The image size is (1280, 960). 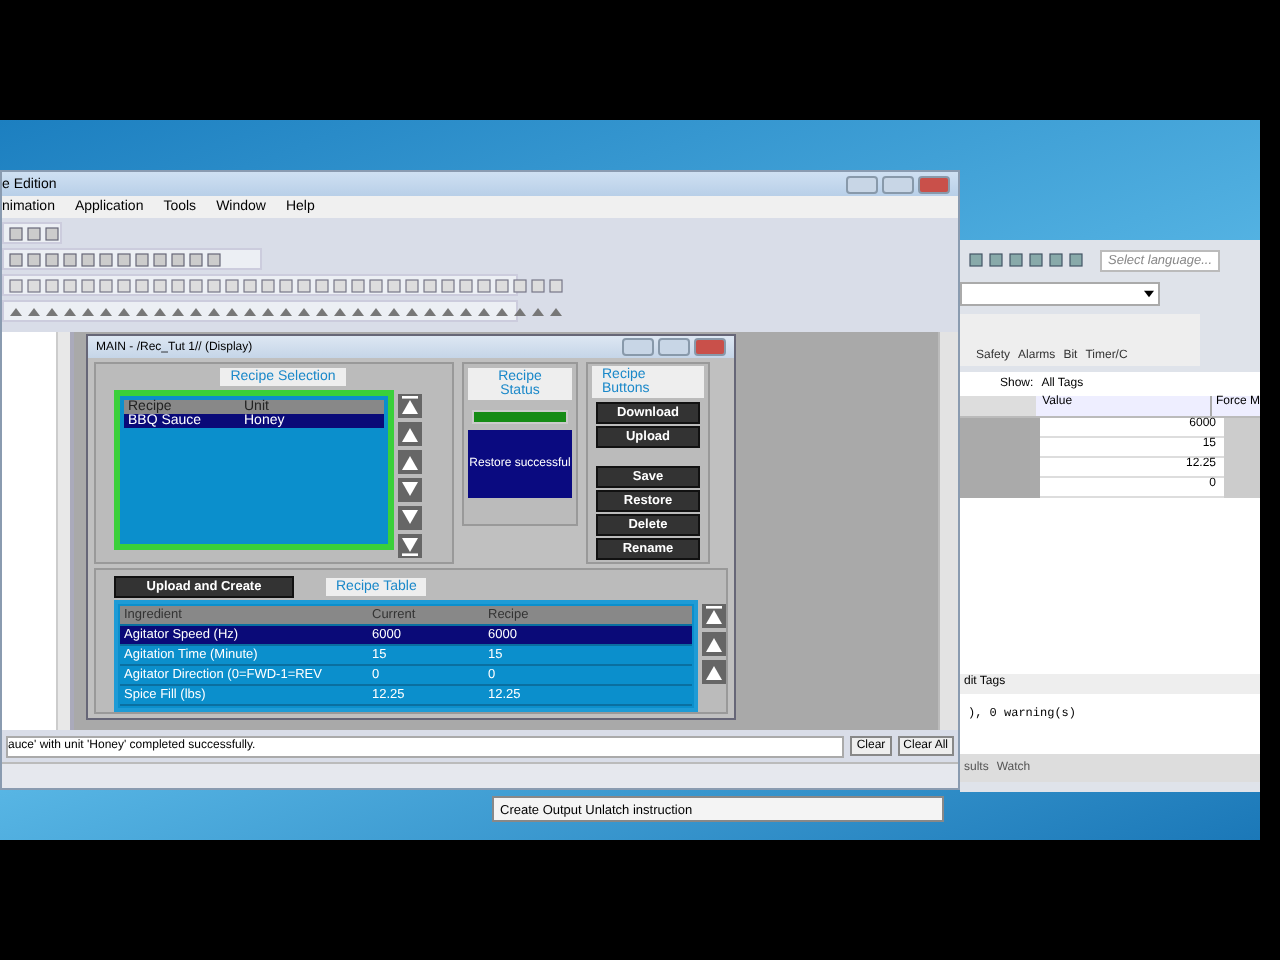 I want to click on status-indicator, so click(x=520, y=417).